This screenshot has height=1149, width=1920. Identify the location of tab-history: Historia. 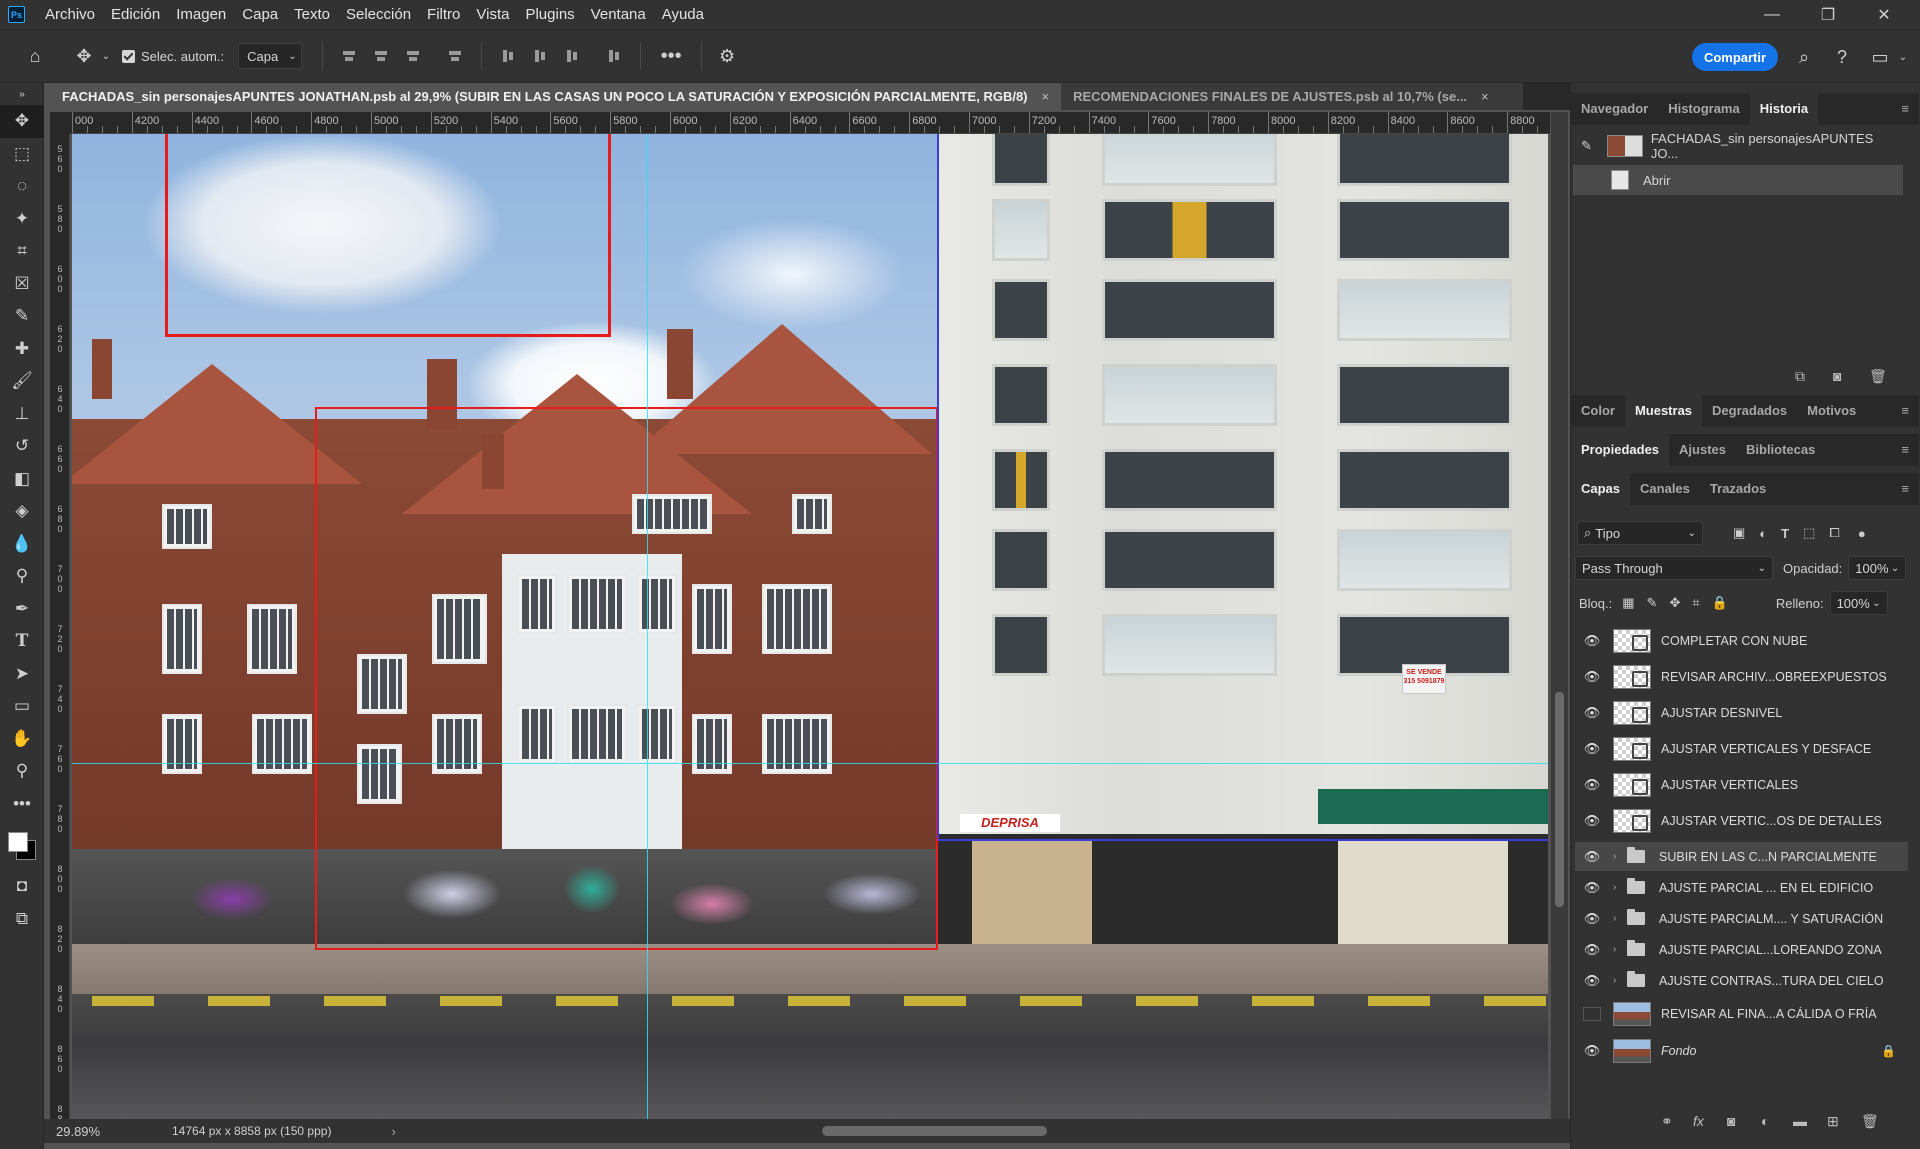
(1784, 109).